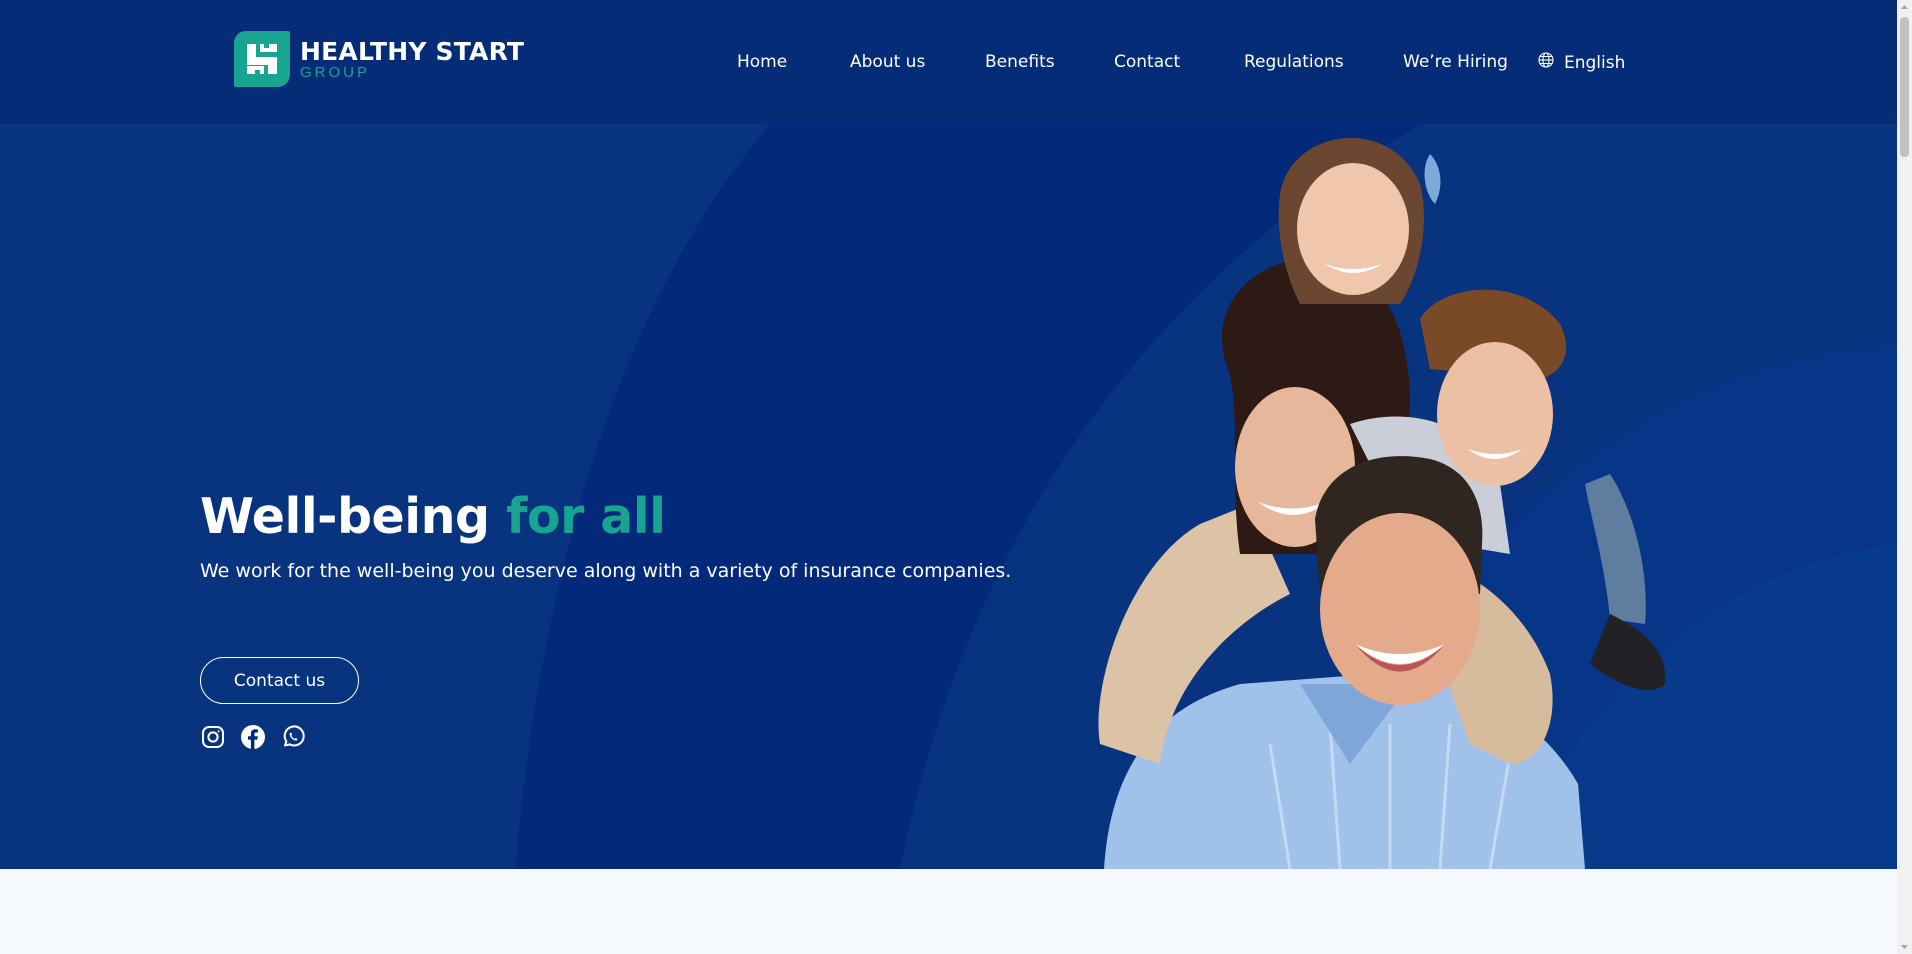 This screenshot has width=1912, height=954. I want to click on hero-title: Well-being for all, so click(433, 516).